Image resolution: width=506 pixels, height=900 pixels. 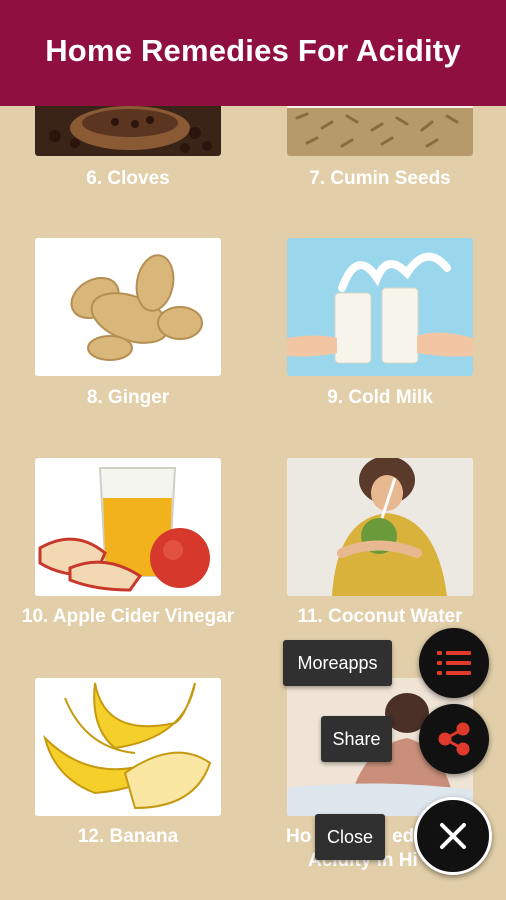 I want to click on share-button: Share, so click(x=356, y=739).